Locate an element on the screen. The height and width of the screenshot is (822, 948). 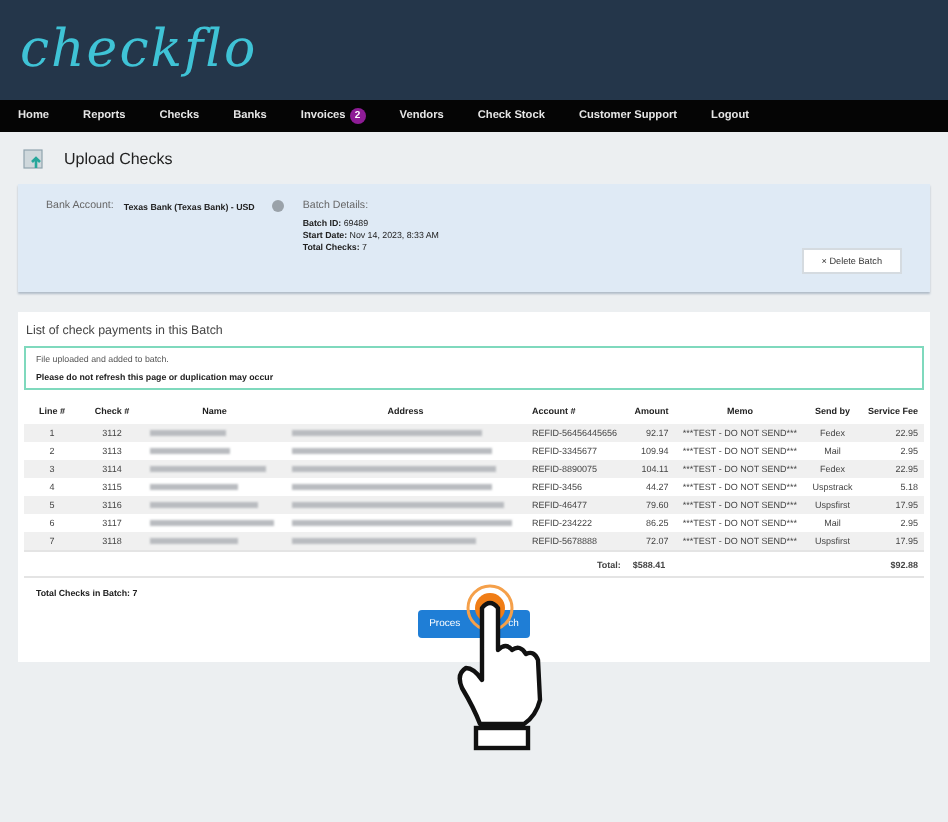
logo: checkflo is located at coordinates (139, 50).